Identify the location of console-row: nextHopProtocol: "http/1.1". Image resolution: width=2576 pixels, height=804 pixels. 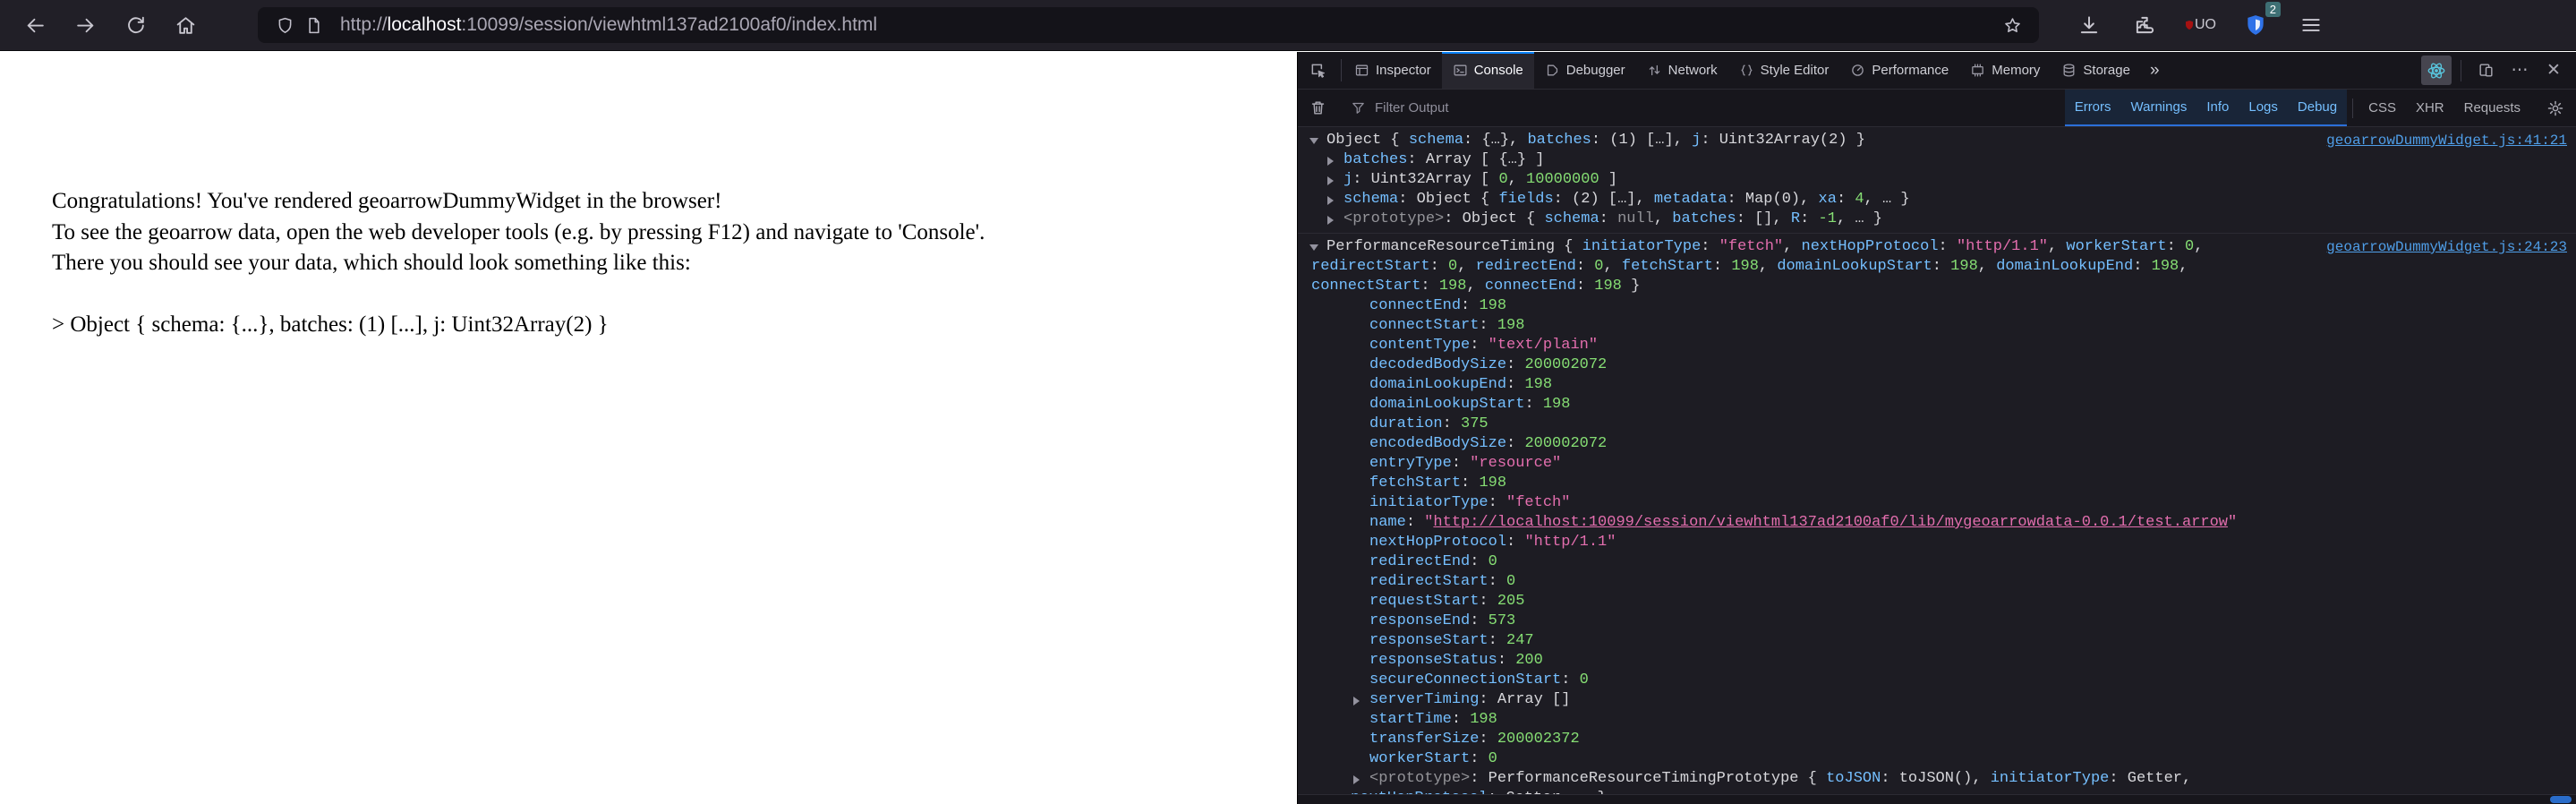
(1937, 543).